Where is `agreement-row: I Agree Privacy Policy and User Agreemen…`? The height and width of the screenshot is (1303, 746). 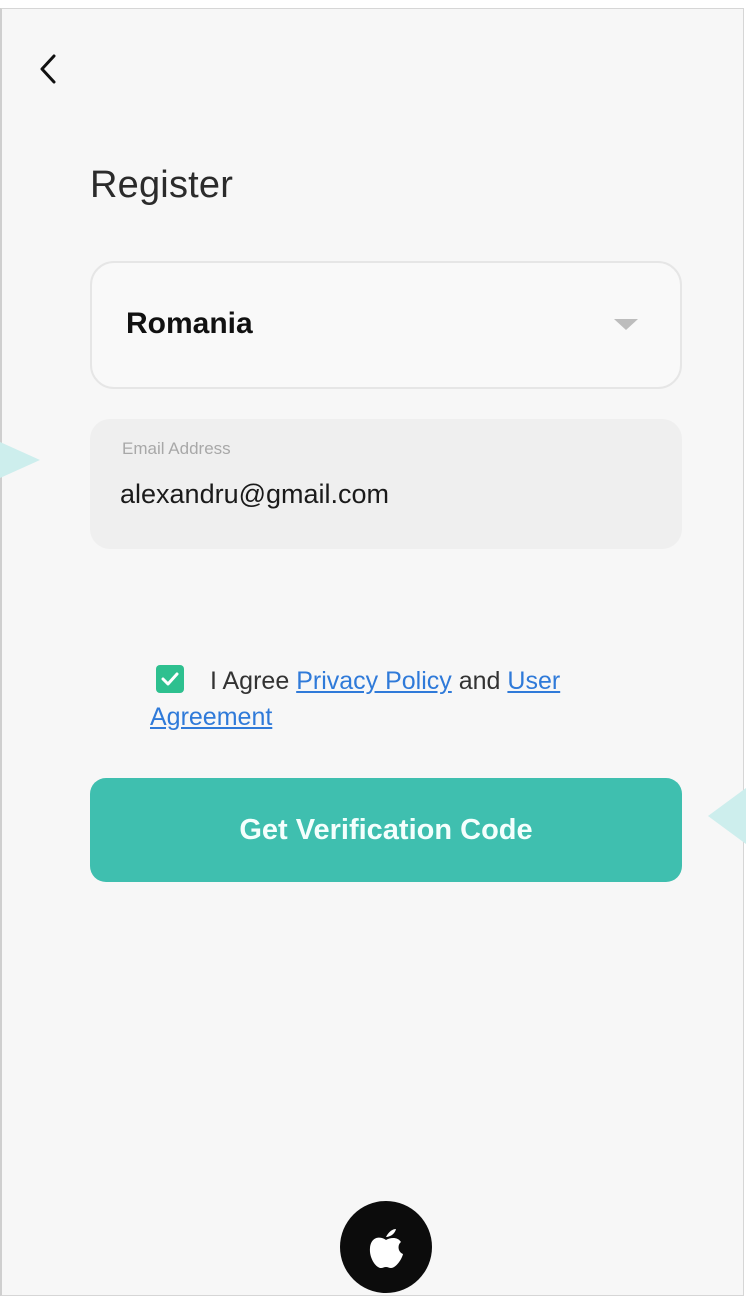 agreement-row: I Agree Privacy Policy and User Agreemen… is located at coordinates (400, 699).